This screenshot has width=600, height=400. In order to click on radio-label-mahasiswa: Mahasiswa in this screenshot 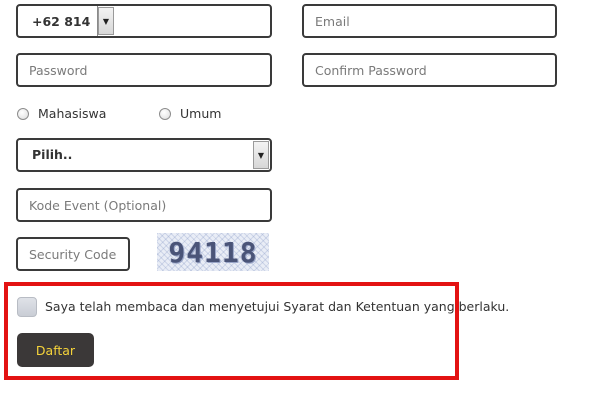, I will do `click(72, 113)`.